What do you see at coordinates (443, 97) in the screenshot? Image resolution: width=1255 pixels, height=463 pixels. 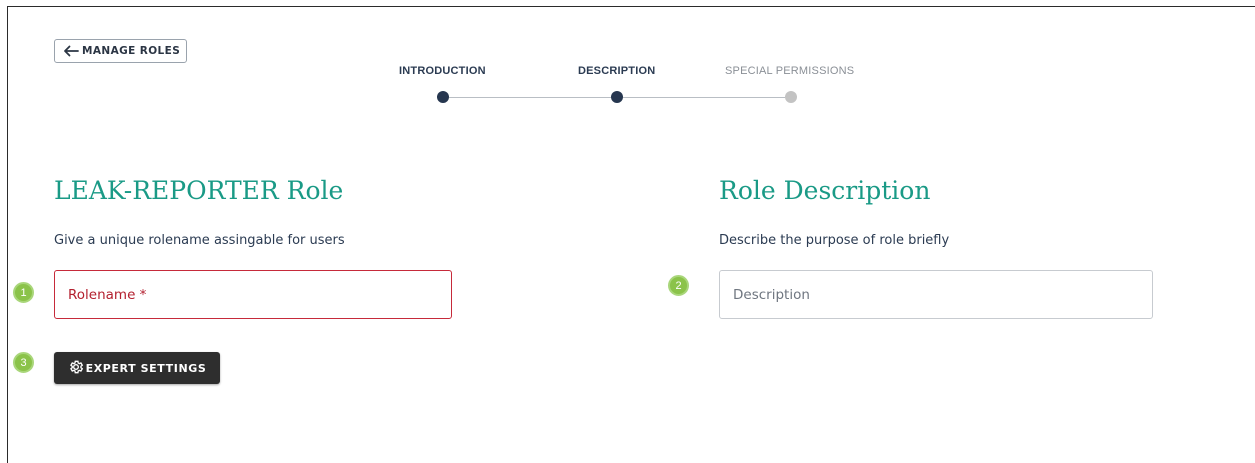 I see `step-introduction-dot` at bounding box center [443, 97].